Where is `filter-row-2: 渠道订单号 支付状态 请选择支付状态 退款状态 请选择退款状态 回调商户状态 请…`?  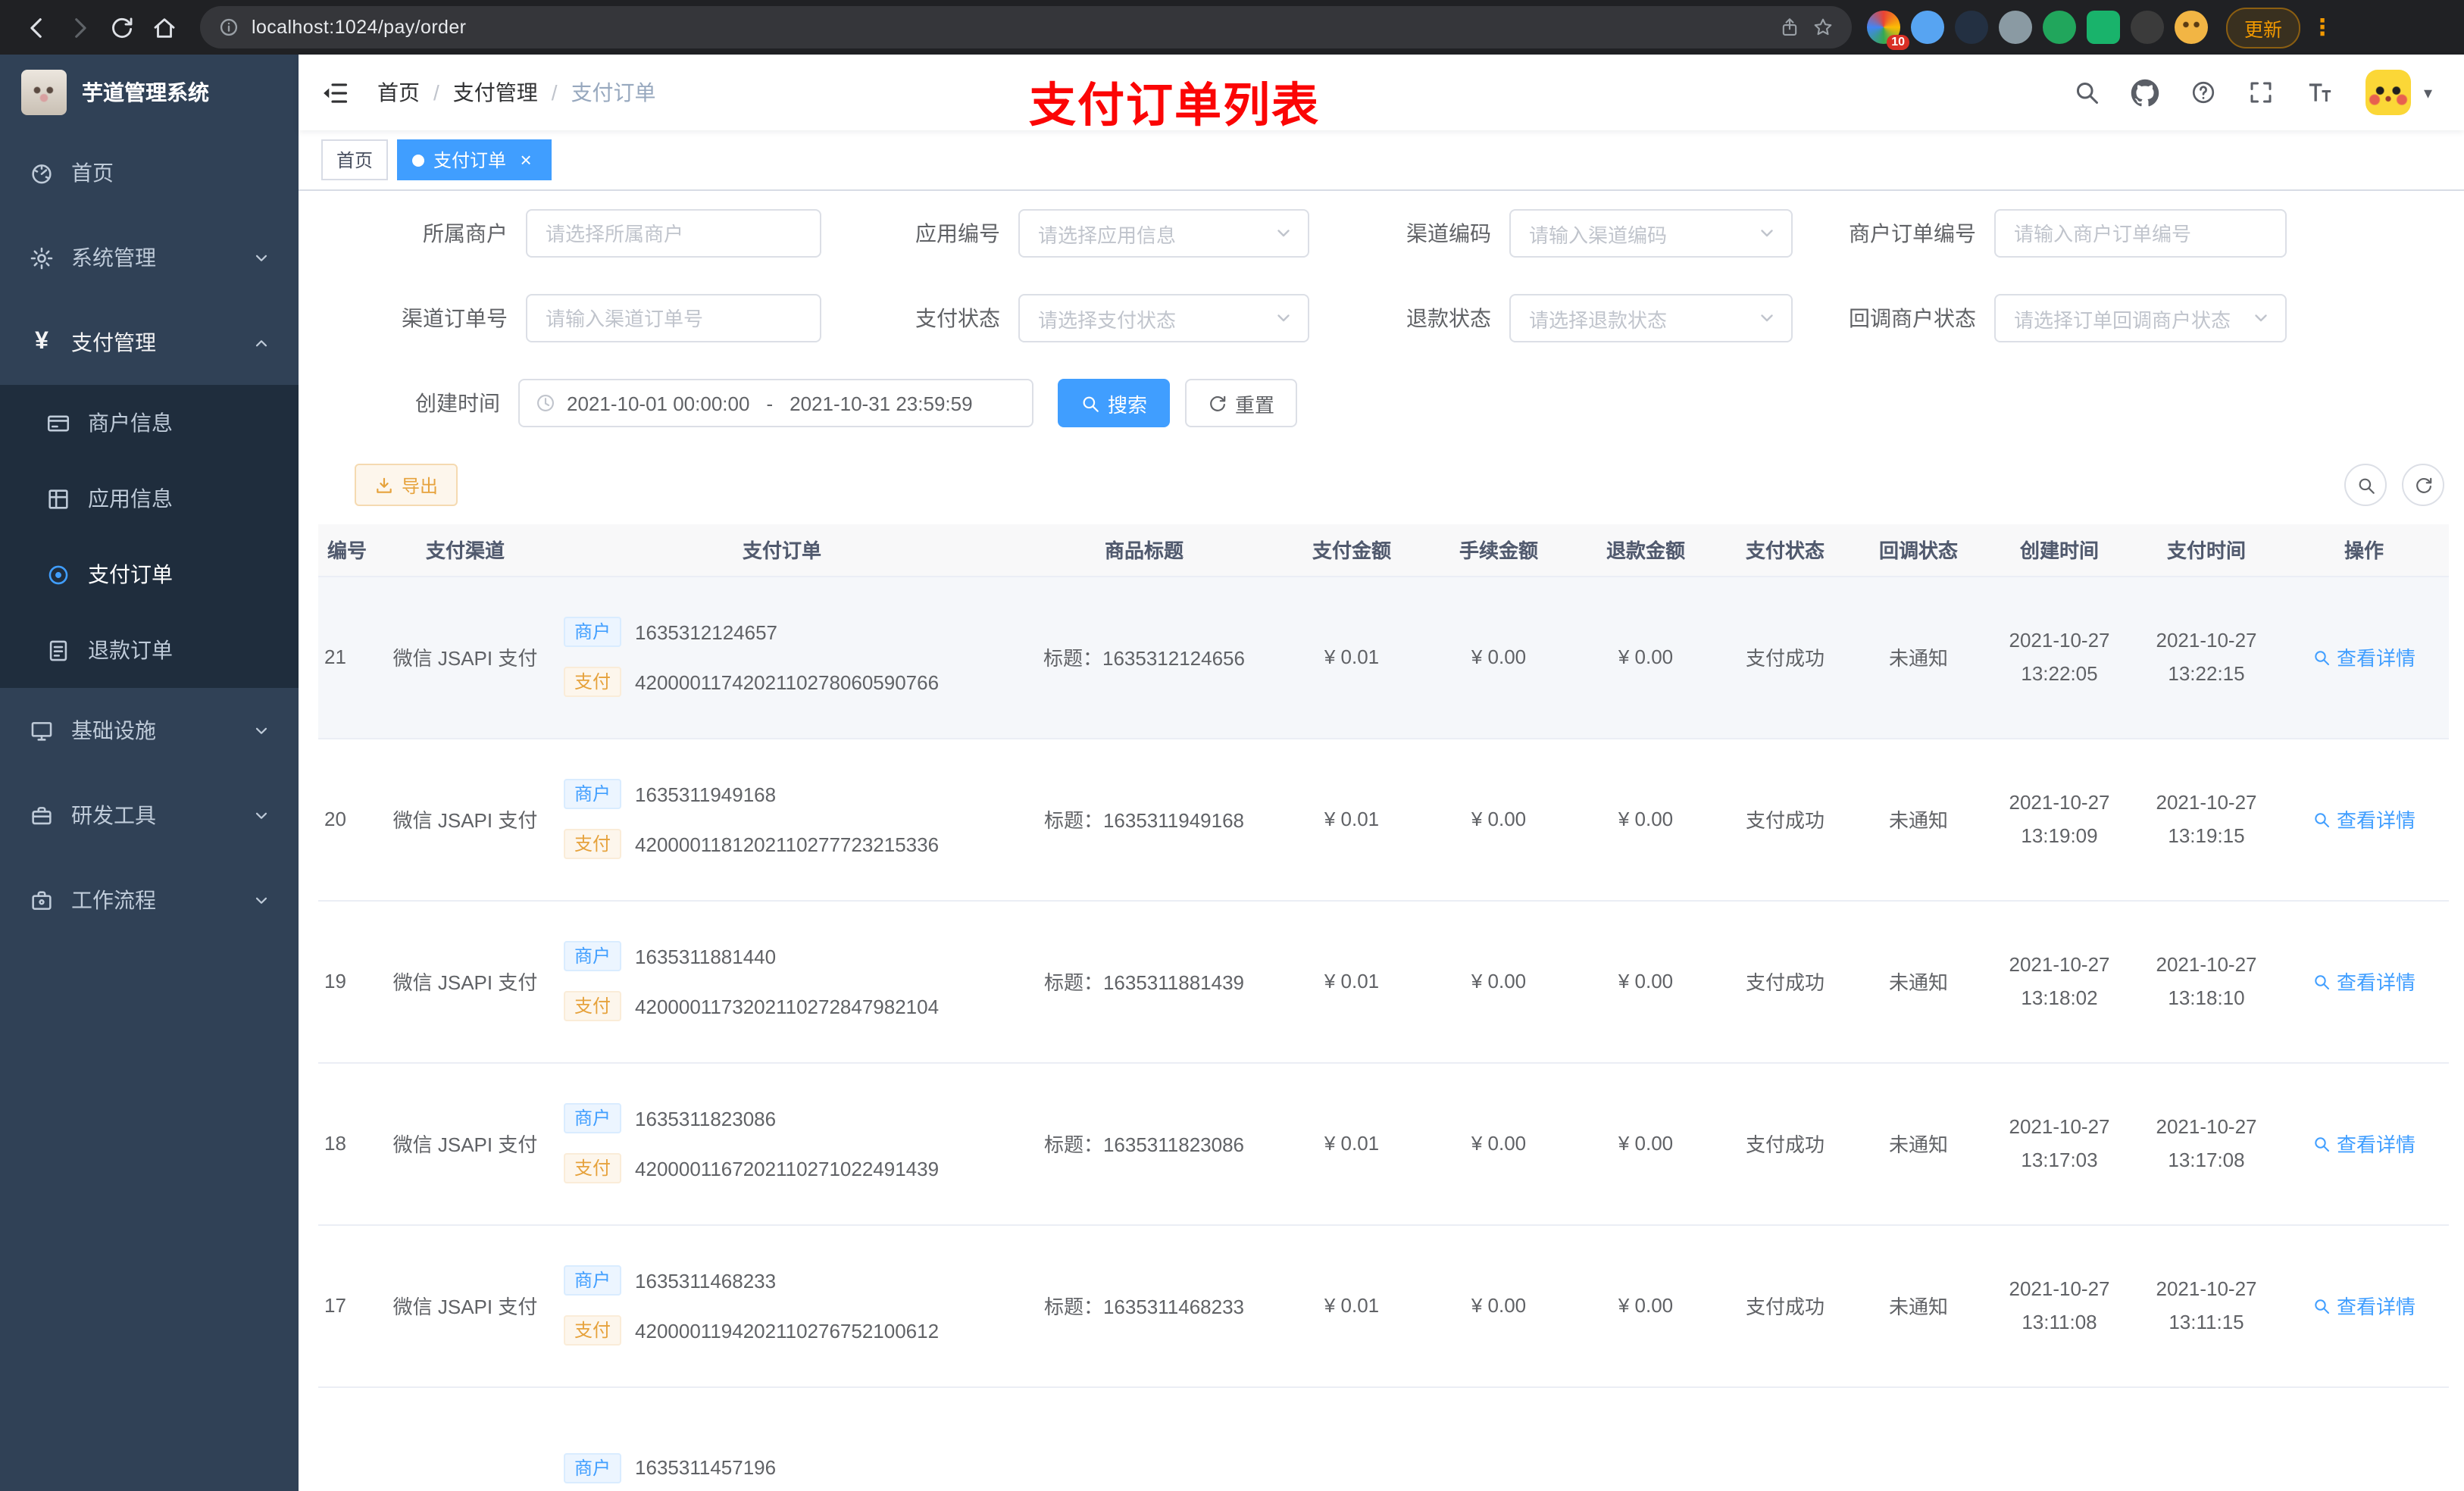
filter-row-2: 渠道订单号 支付状态 请选择支付状态 退款状态 请选择退款状态 回调商户状态 请… is located at coordinates (1381, 318).